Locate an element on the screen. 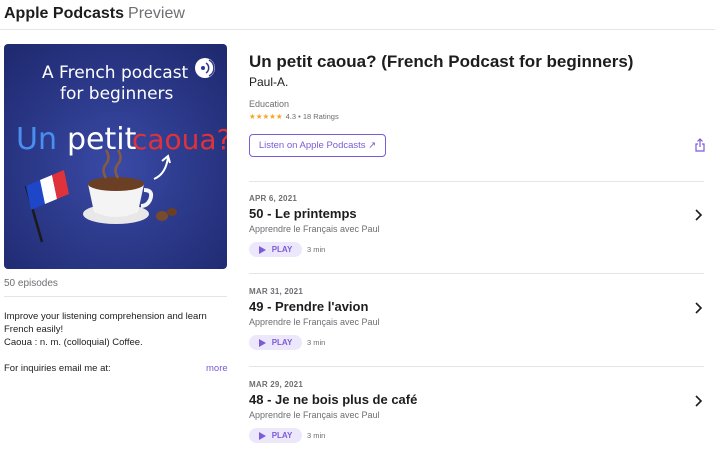  episode-title: 48 - Je ne bois plus de café is located at coordinates (333, 399).